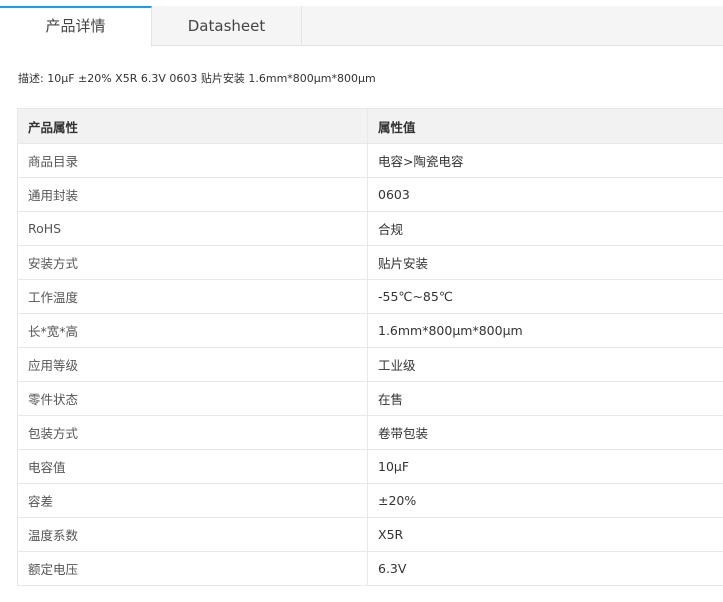 The height and width of the screenshot is (602, 723). What do you see at coordinates (76, 26) in the screenshot?
I see `tab-product-details: 产品详情` at bounding box center [76, 26].